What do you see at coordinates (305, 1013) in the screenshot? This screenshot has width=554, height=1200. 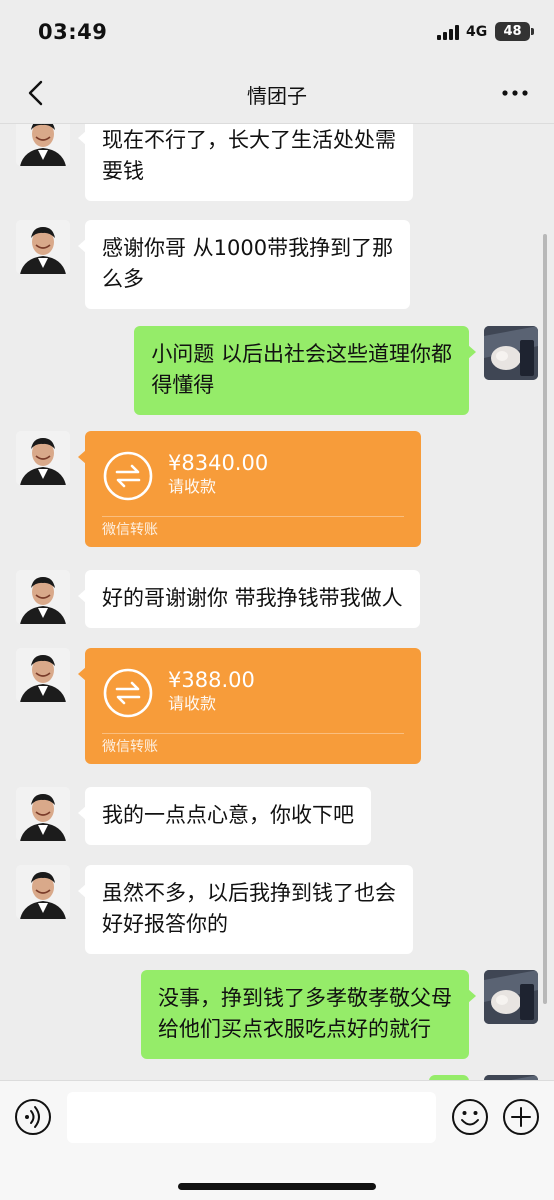 I see `message-text: 没事，挣到钱了多孝敬孝敬父母 给他们买点衣服吃点好的就行` at bounding box center [305, 1013].